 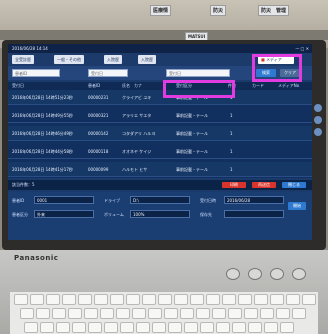 What do you see at coordinates (132, 86) in the screenshot?
I see `col-name: 氏名 カナ` at bounding box center [132, 86].